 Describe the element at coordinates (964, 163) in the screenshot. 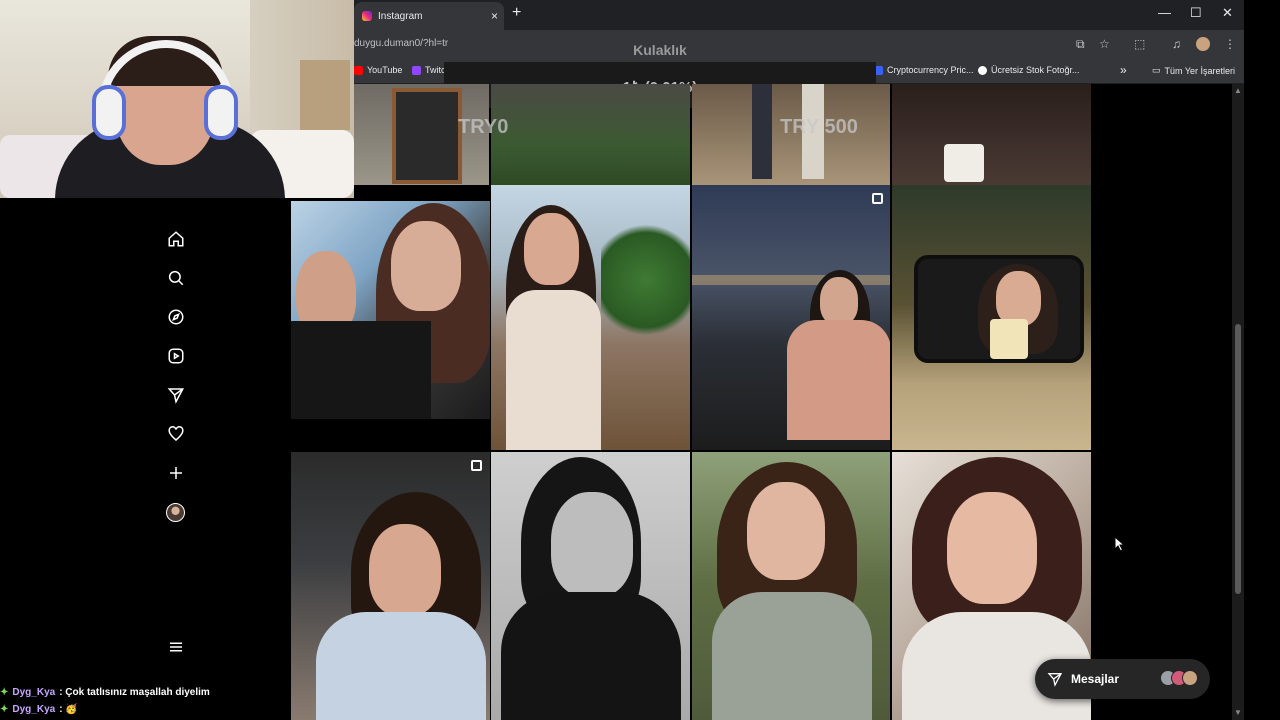

I see `tea-cup` at that location.